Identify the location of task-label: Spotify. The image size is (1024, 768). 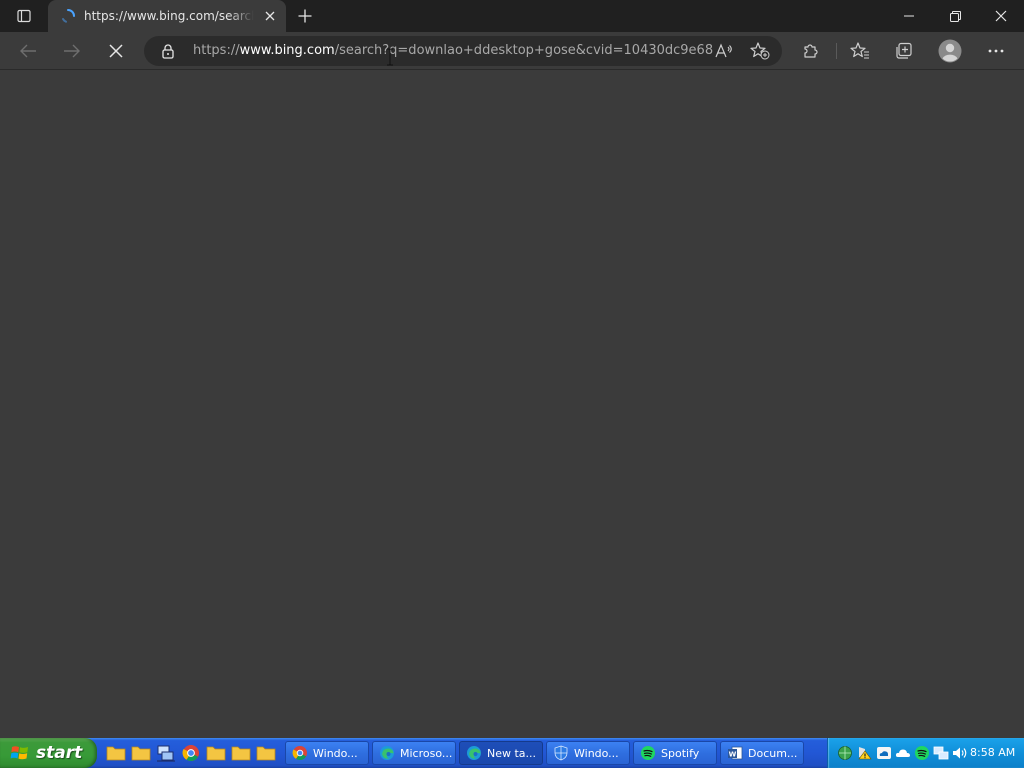
(680, 753).